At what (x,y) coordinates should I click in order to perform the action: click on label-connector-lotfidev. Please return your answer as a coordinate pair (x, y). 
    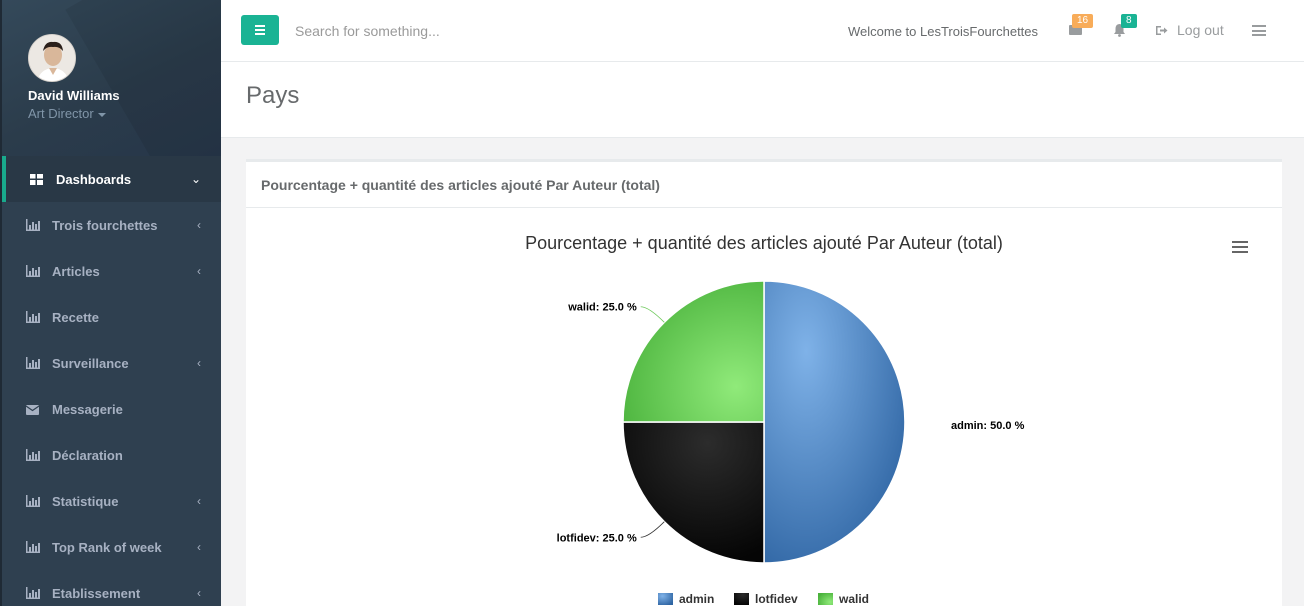
    Looking at the image, I should click on (652, 529).